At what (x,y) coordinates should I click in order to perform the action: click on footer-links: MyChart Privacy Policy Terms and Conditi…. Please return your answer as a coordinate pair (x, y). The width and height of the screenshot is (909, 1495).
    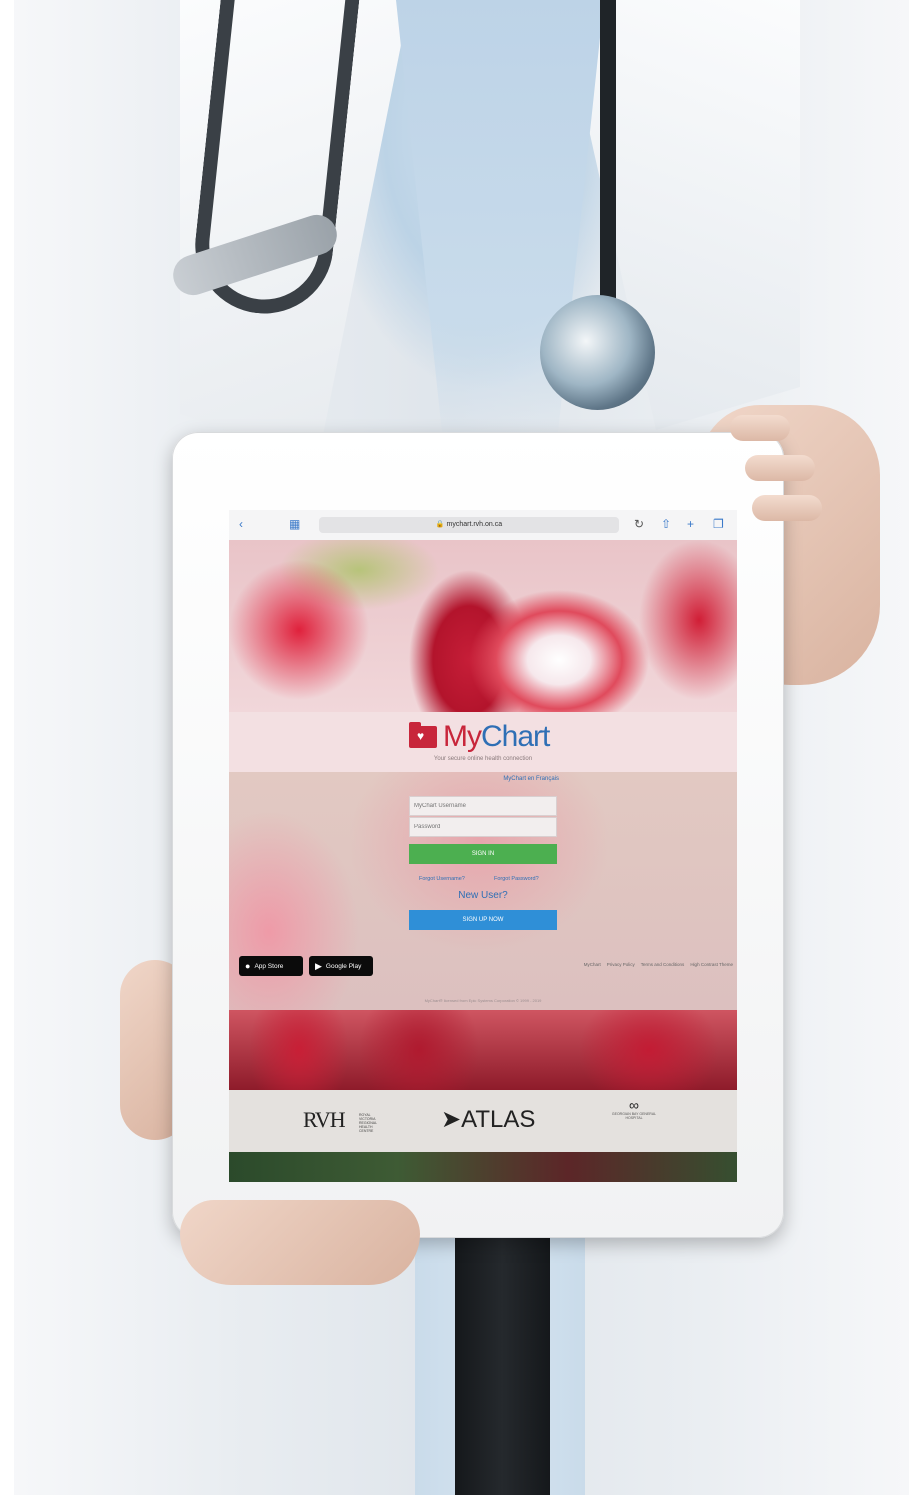
    Looking at the image, I should click on (615, 964).